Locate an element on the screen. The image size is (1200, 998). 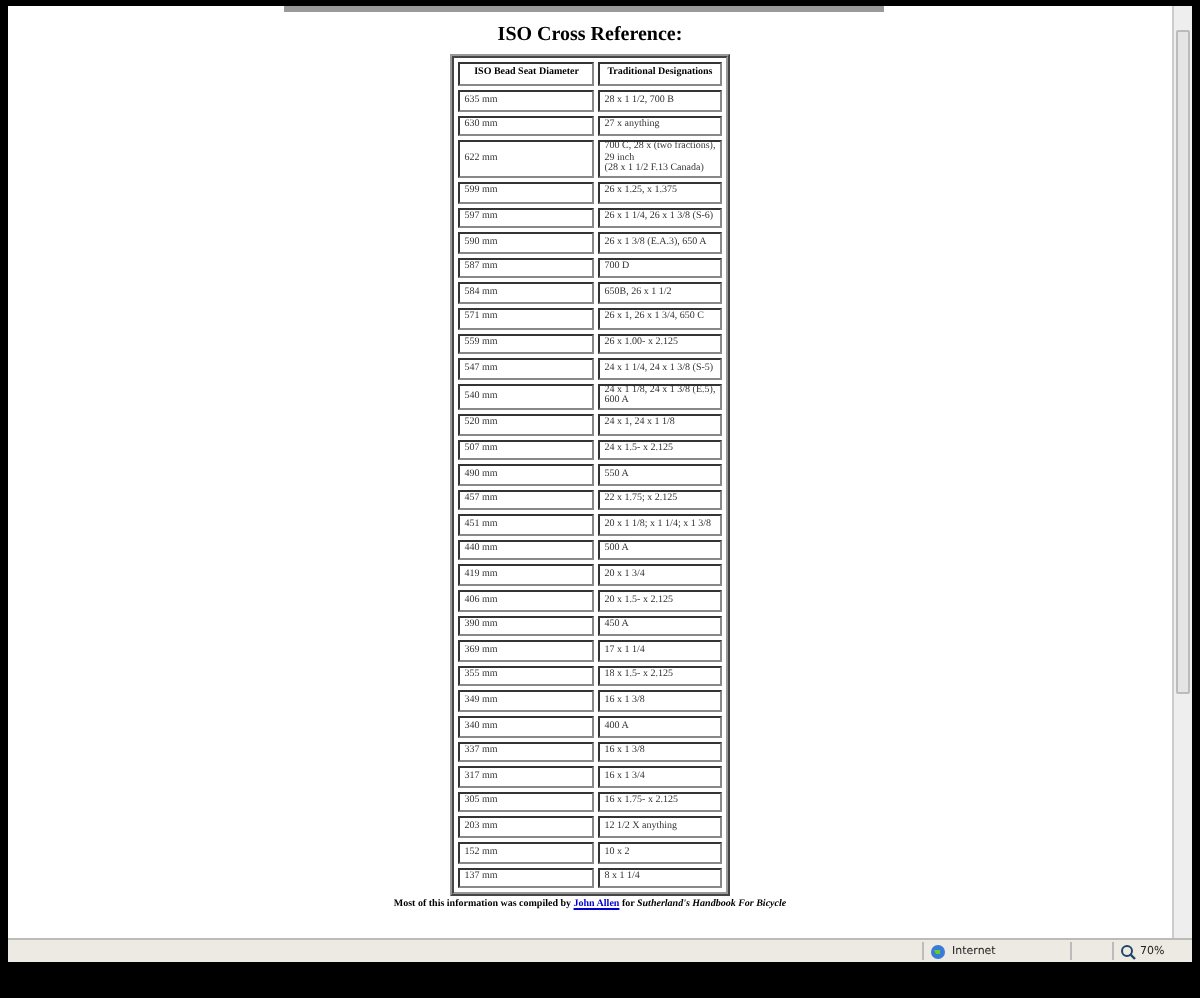
page-title: ISO Cross Reference: is located at coordinates (590, 35).